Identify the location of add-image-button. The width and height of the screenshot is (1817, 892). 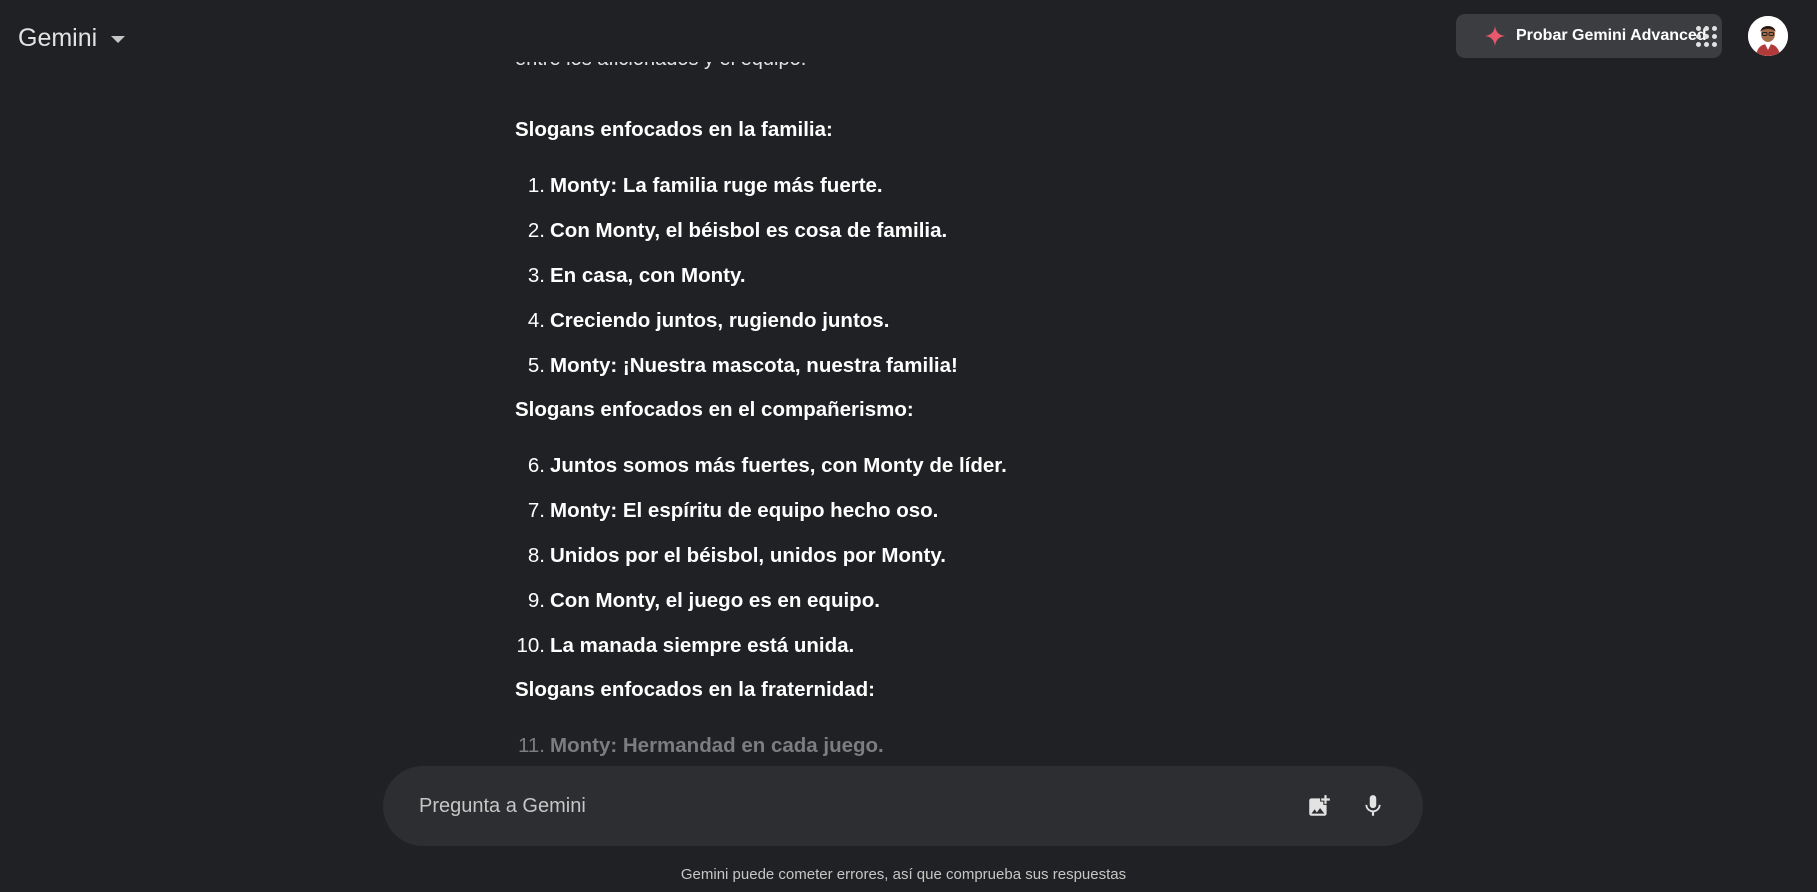
(1319, 806).